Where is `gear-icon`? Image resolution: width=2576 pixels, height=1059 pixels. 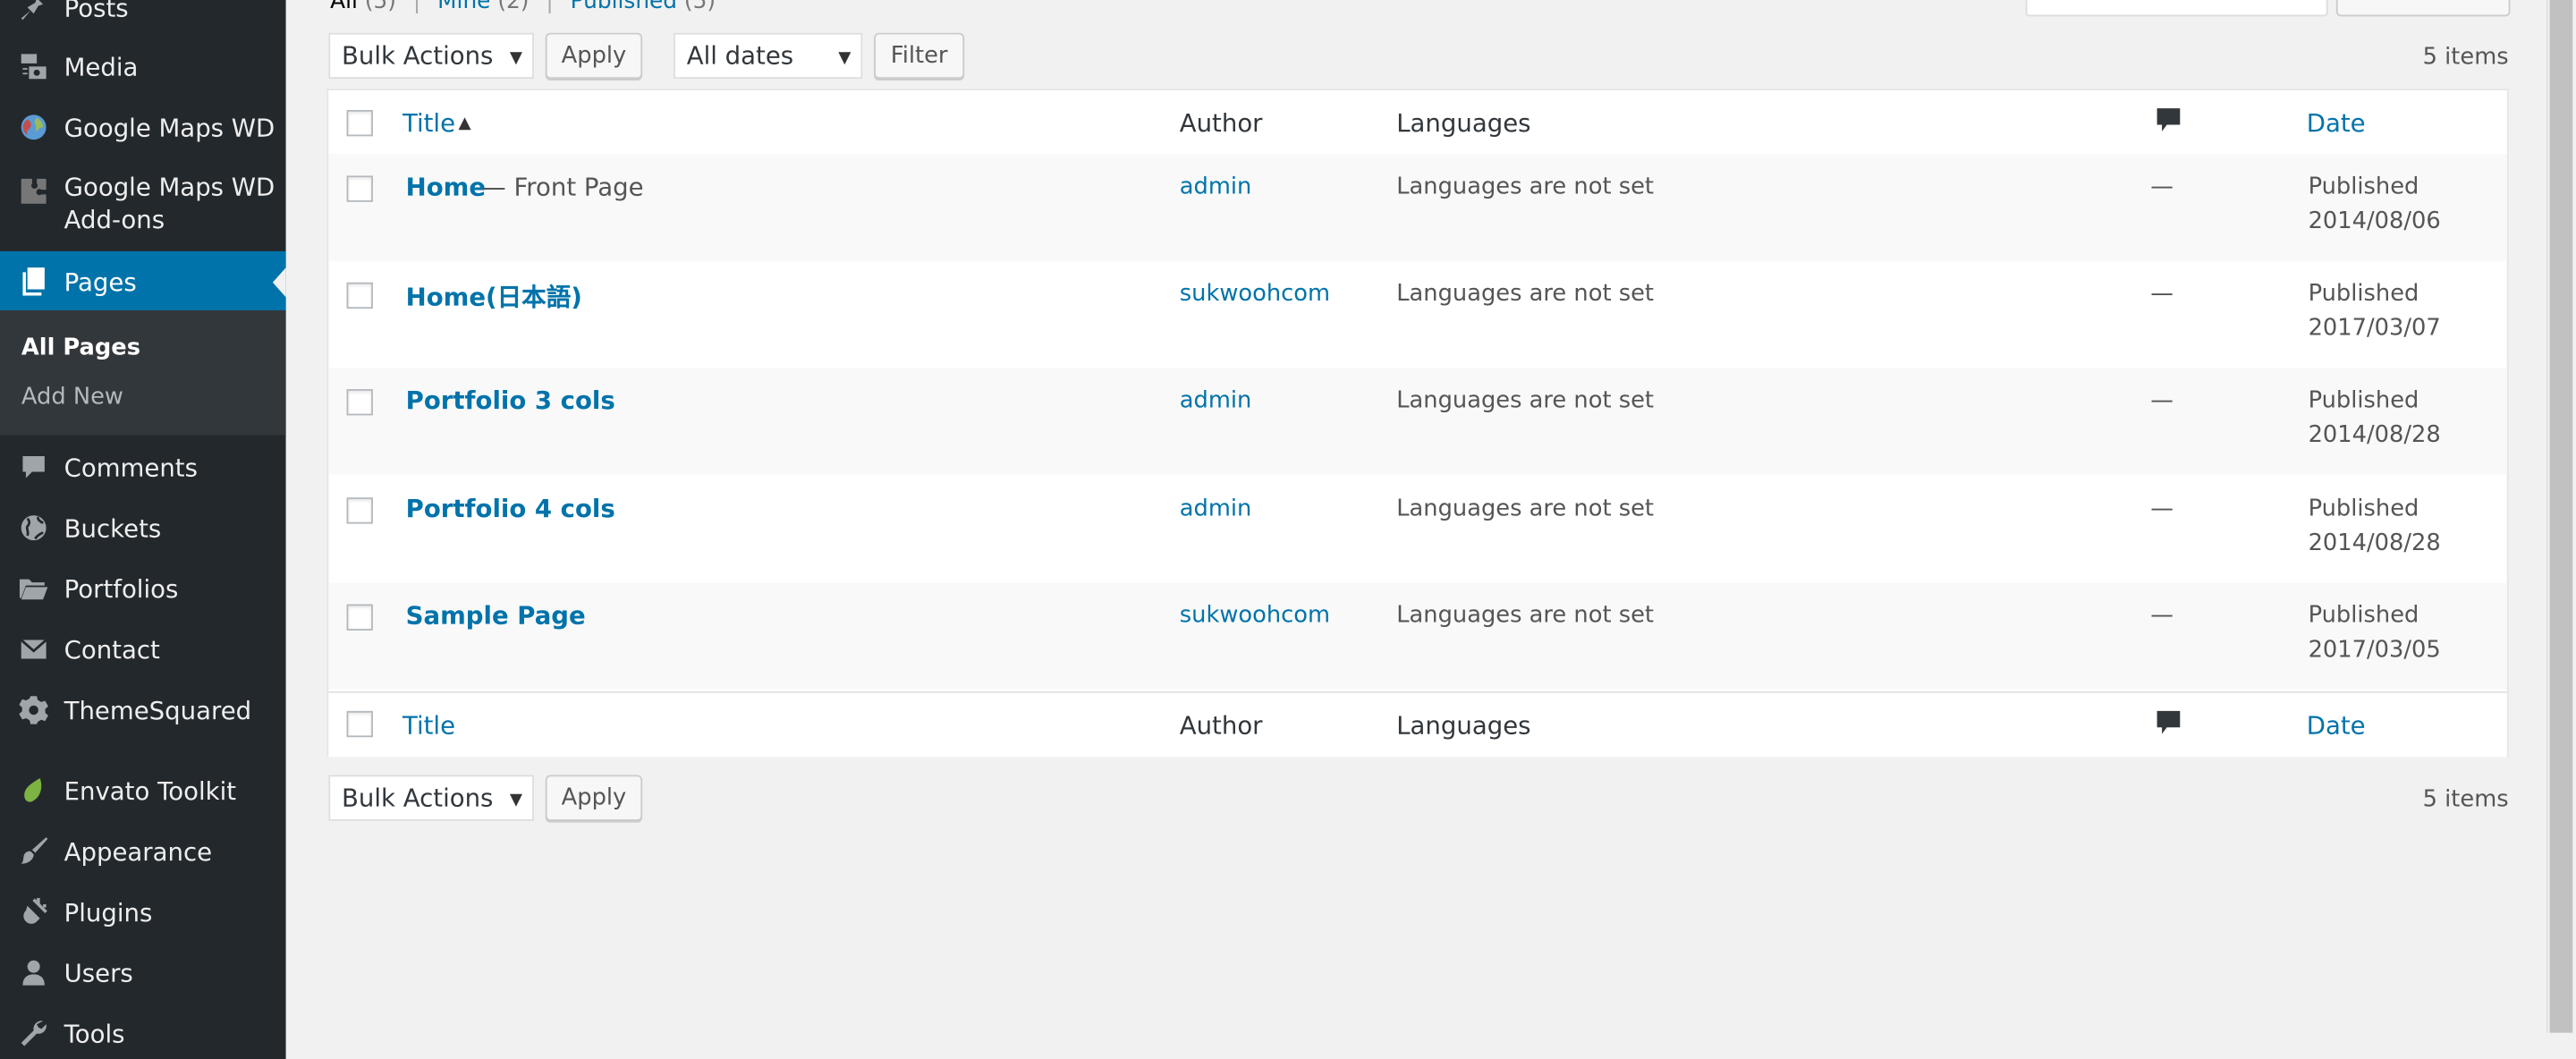 gear-icon is located at coordinates (32, 710).